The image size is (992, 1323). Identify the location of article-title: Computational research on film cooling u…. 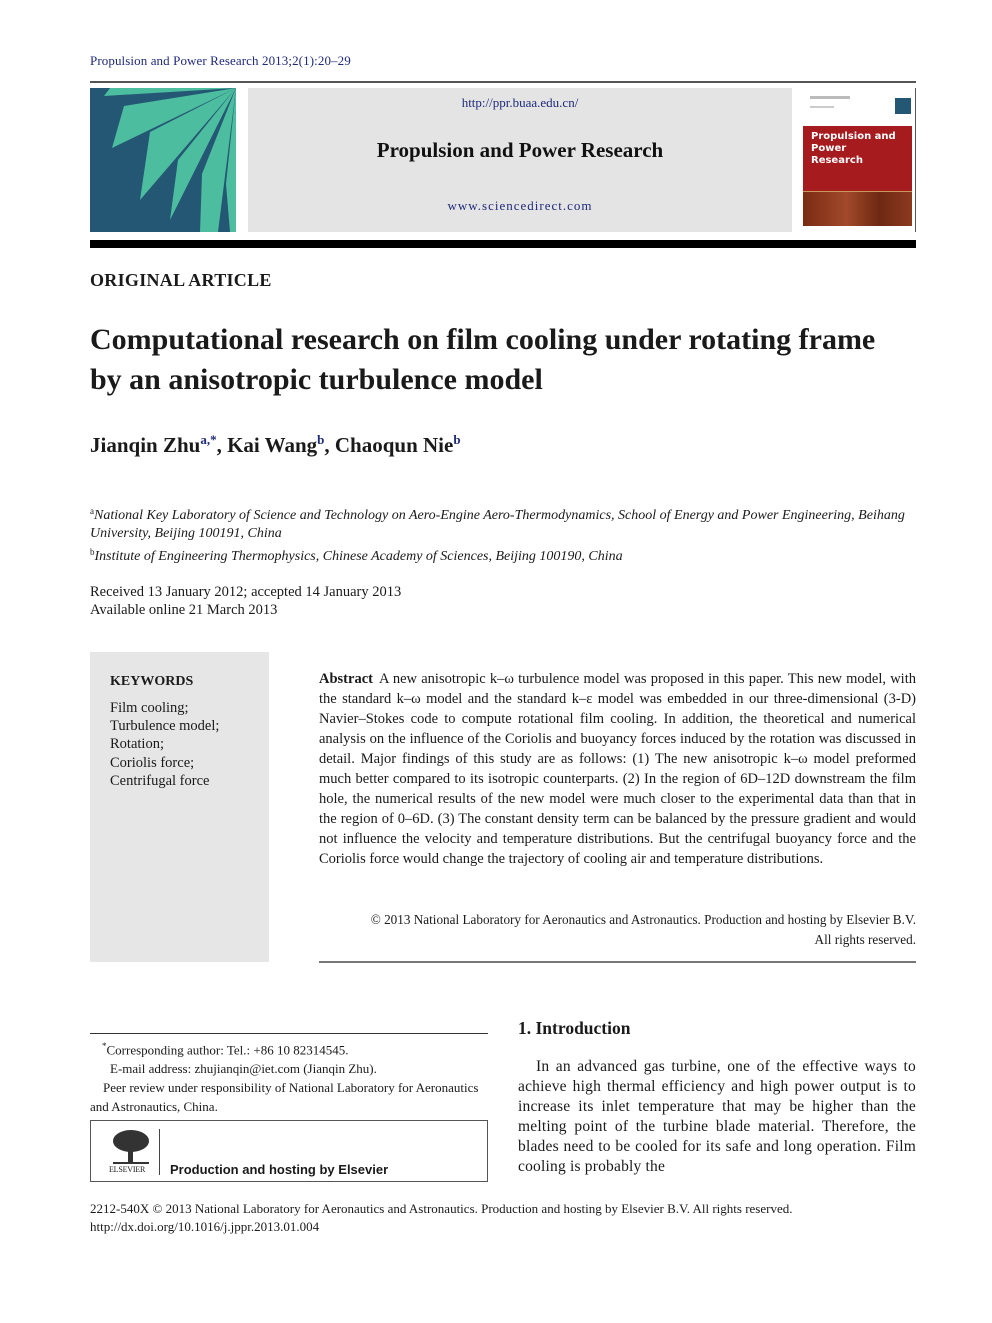
(483, 359).